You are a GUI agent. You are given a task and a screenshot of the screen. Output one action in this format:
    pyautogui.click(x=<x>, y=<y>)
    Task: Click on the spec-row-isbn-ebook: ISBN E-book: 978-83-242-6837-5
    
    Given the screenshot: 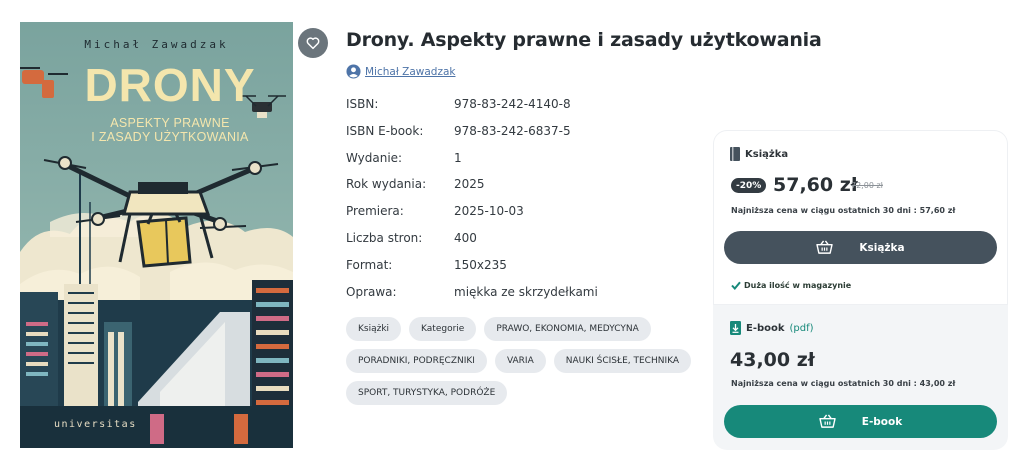 What is the action you would take?
    pyautogui.click(x=472, y=137)
    